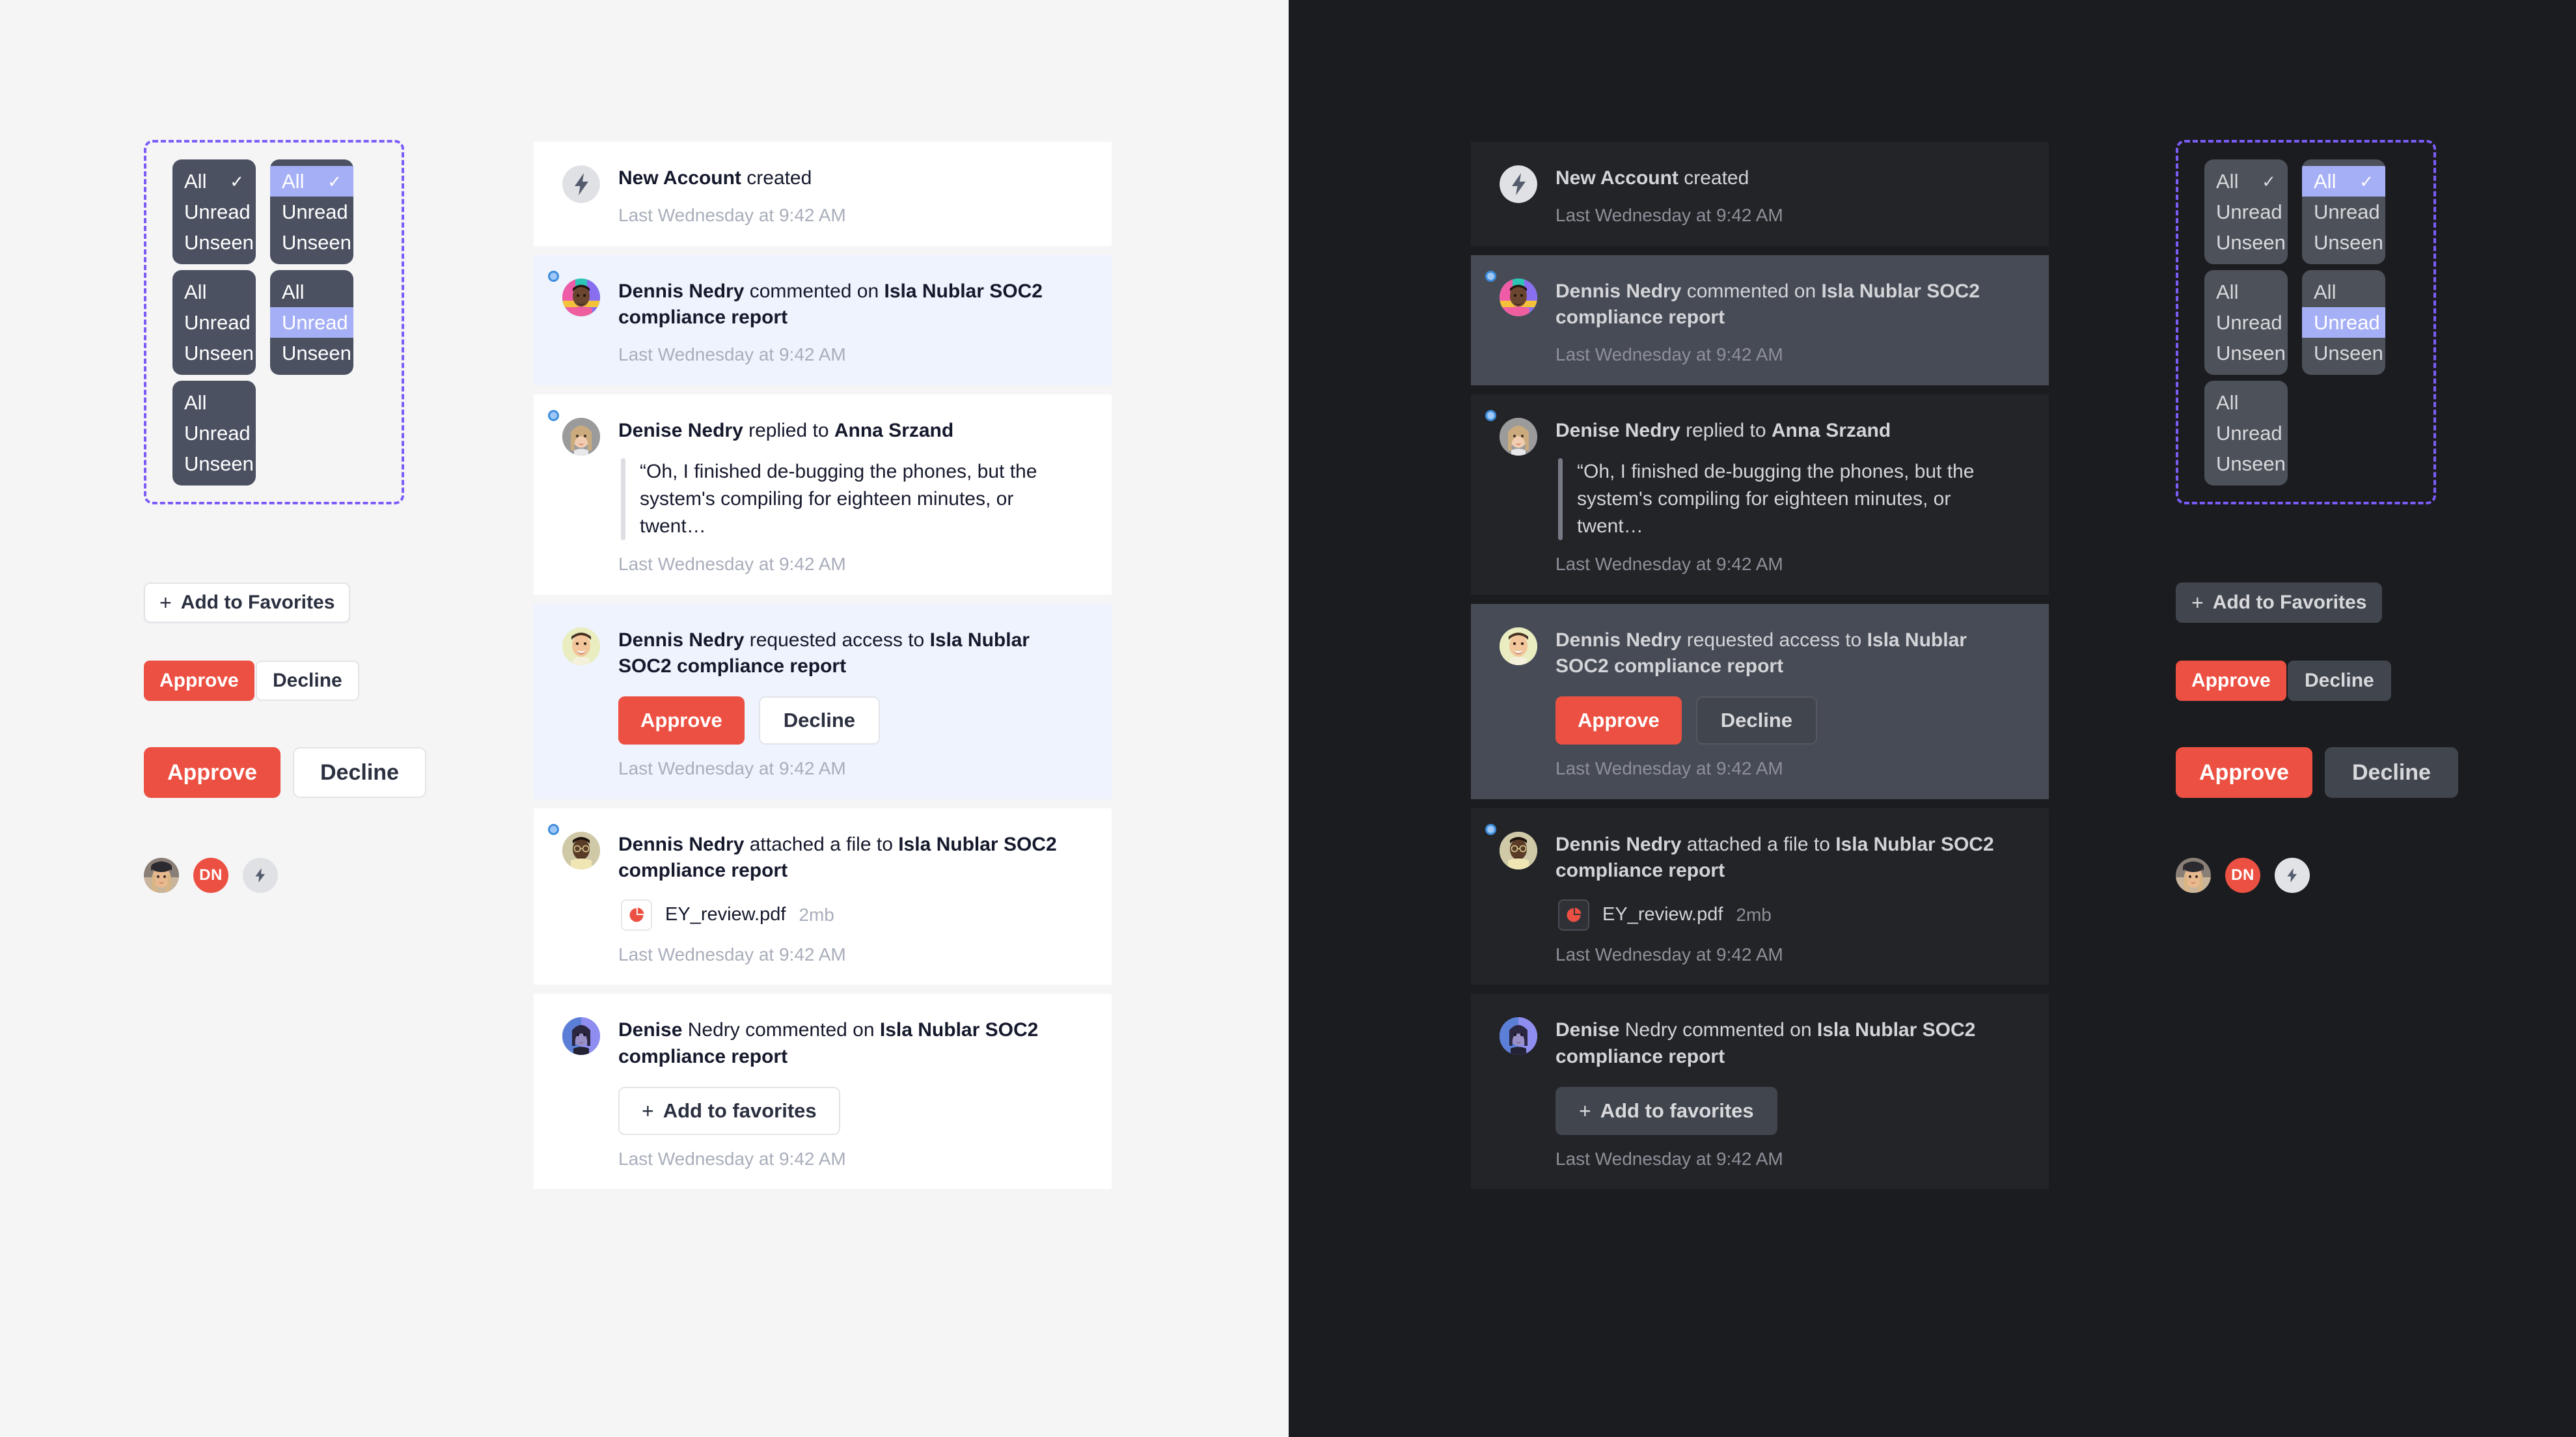  What do you see at coordinates (1714, 178) in the screenshot?
I see `title-text: created` at bounding box center [1714, 178].